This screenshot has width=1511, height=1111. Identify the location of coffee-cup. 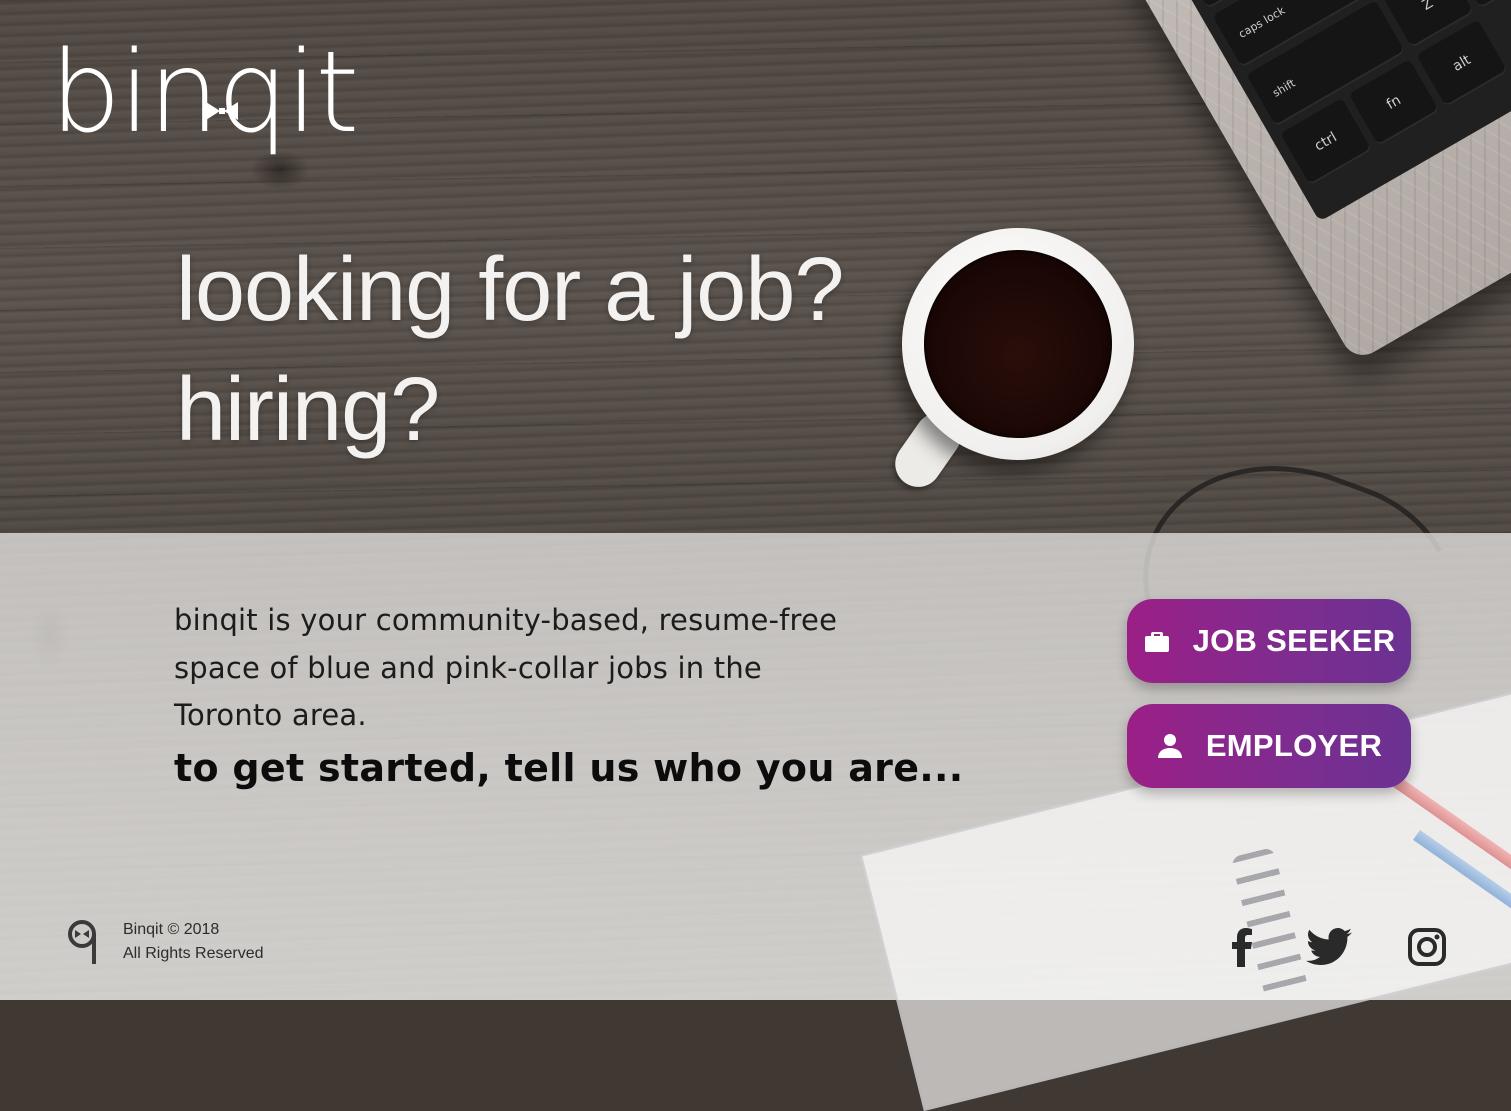
(1018, 344).